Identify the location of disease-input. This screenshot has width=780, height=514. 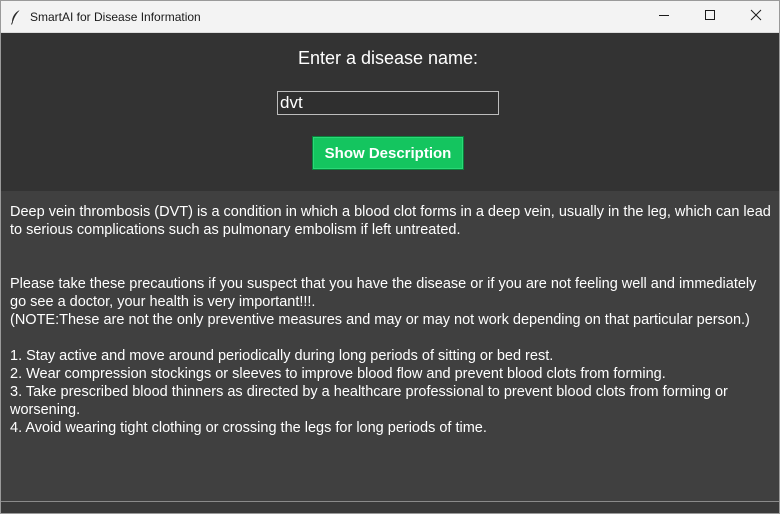
(388, 103).